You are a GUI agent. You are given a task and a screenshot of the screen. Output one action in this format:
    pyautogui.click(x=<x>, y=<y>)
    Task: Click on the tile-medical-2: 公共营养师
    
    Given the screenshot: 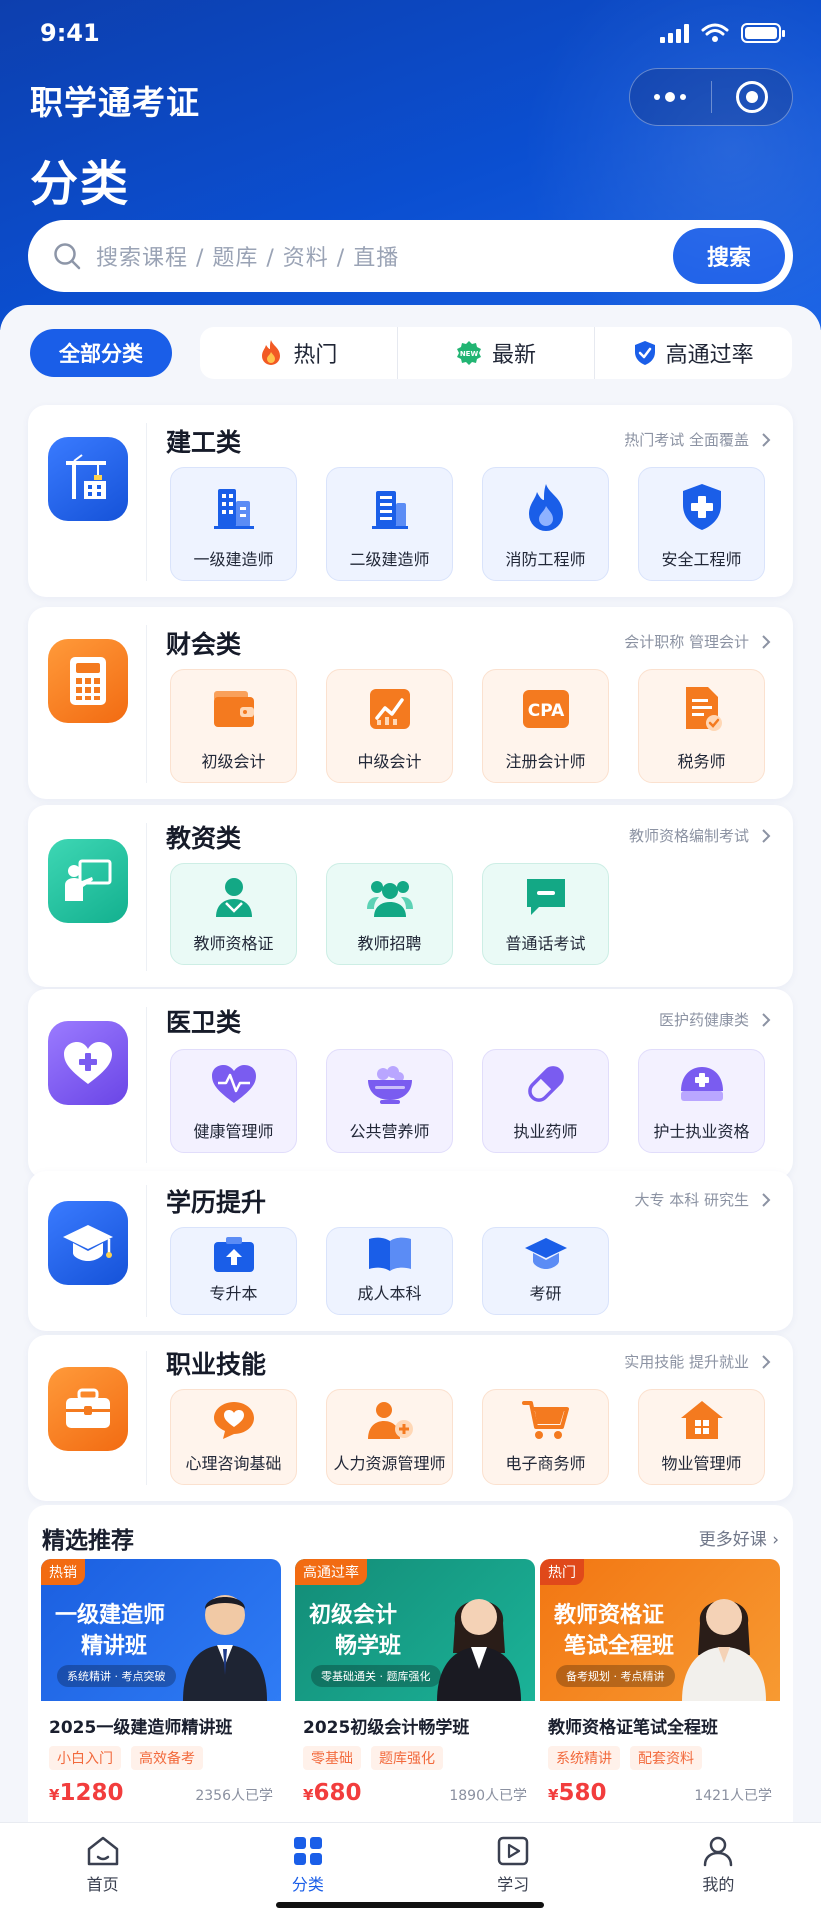 What is the action you would take?
    pyautogui.click(x=389, y=1101)
    